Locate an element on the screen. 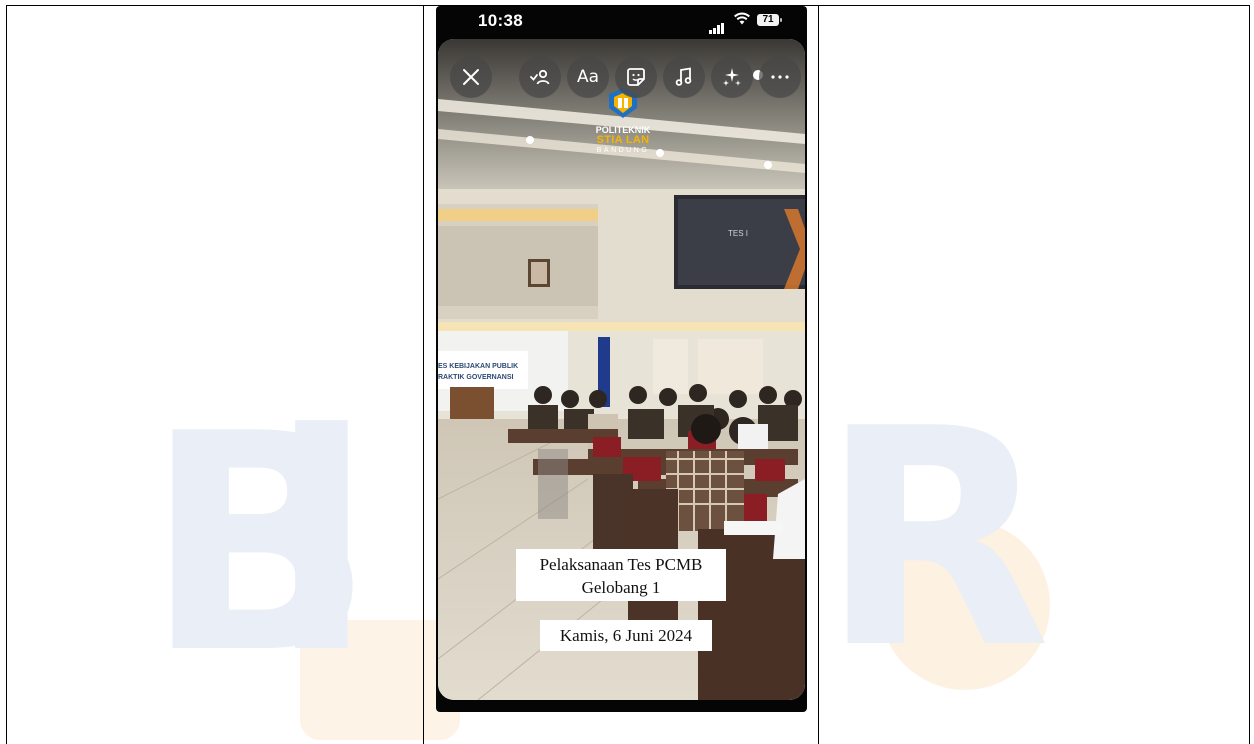 The width and height of the screenshot is (1254, 744). wifi-icon is located at coordinates (742, 20).